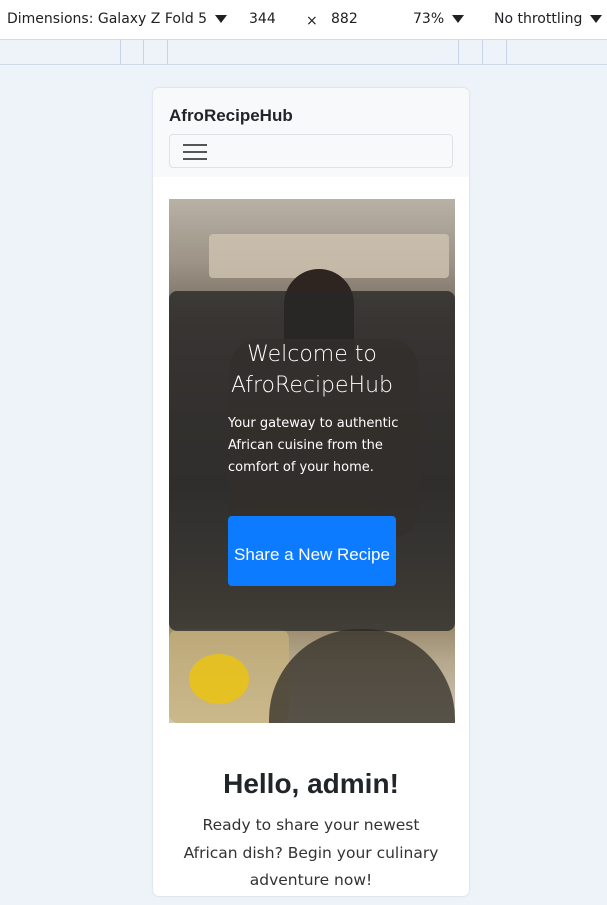  I want to click on dimensions-label: Dimensions: Galaxy Z Fold 5, so click(107, 19).